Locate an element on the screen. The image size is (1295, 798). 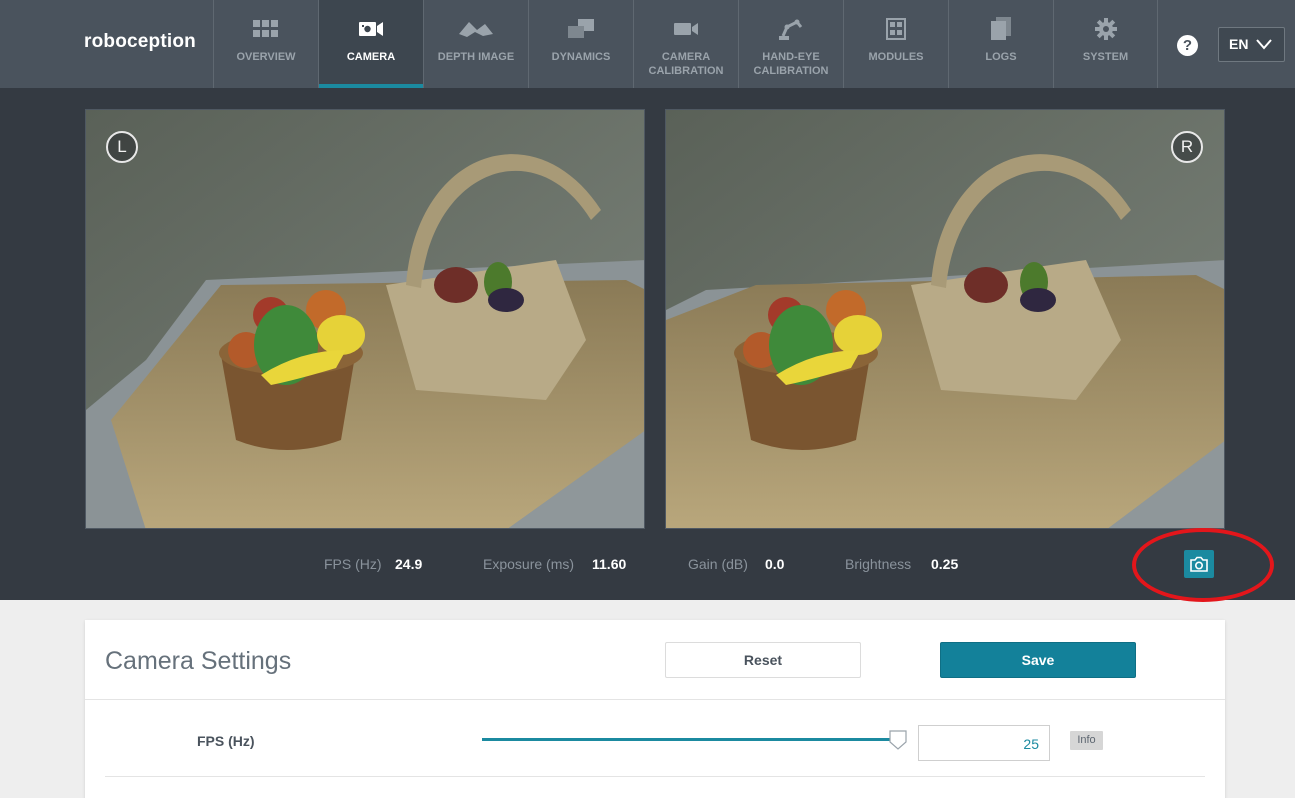
tab-logs-label: LOGS is located at coordinates (1001, 57).